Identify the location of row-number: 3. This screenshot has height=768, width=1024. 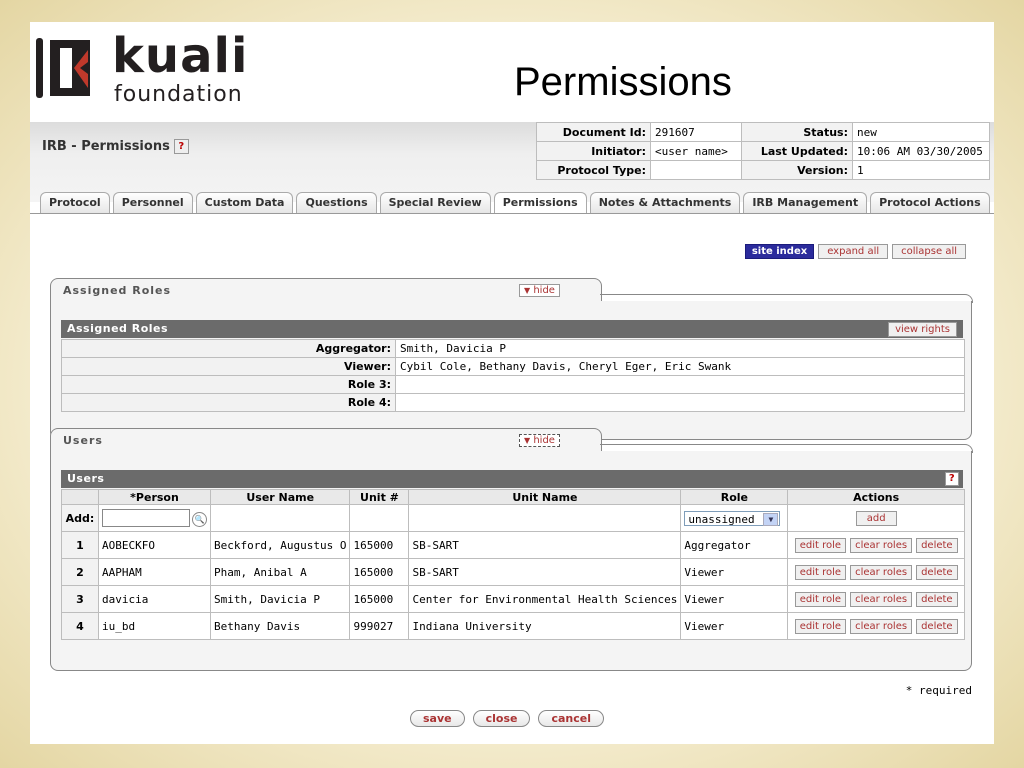
(80, 599).